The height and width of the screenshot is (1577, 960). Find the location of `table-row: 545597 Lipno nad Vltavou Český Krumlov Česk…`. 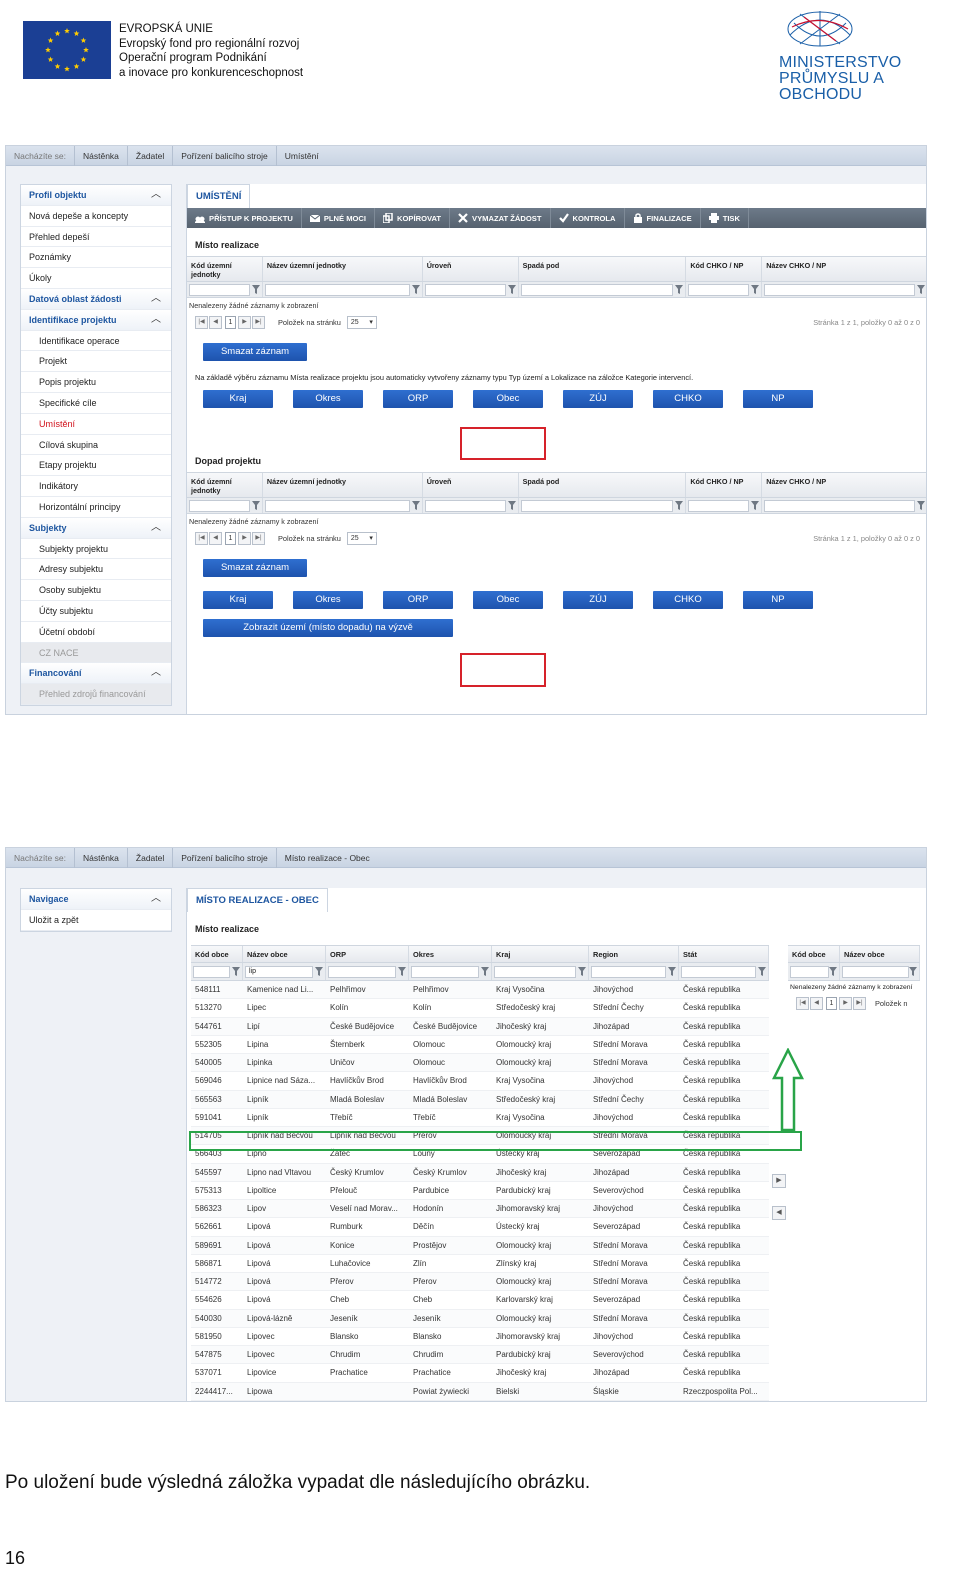

table-row: 545597 Lipno nad Vltavou Český Krumlov Česk… is located at coordinates (480, 1172).